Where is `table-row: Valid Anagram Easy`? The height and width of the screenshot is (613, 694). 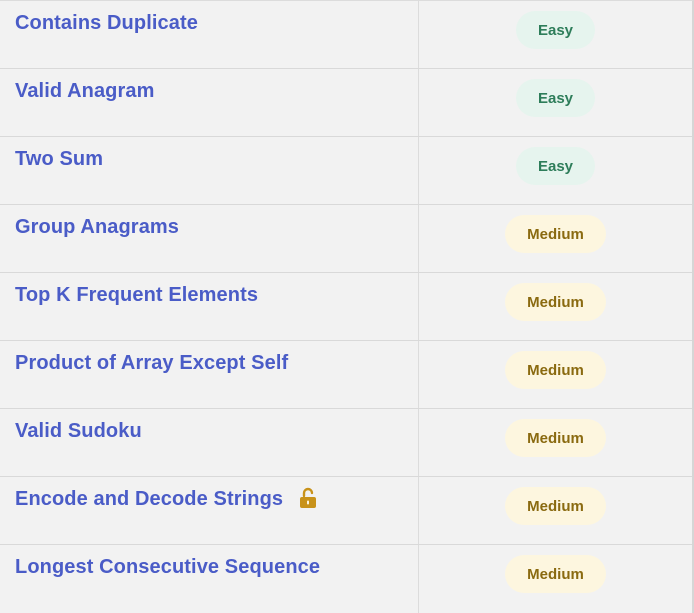 table-row: Valid Anagram Easy is located at coordinates (346, 103).